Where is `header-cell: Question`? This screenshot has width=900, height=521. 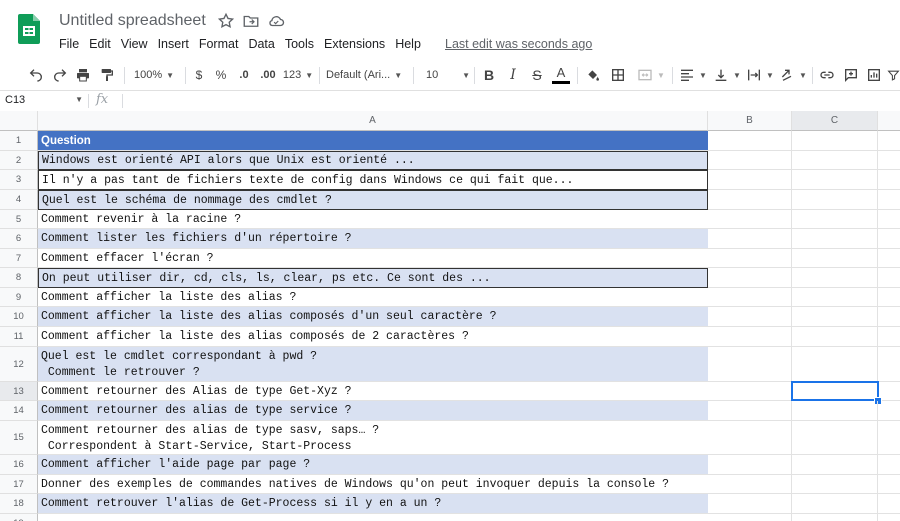 header-cell: Question is located at coordinates (373, 141).